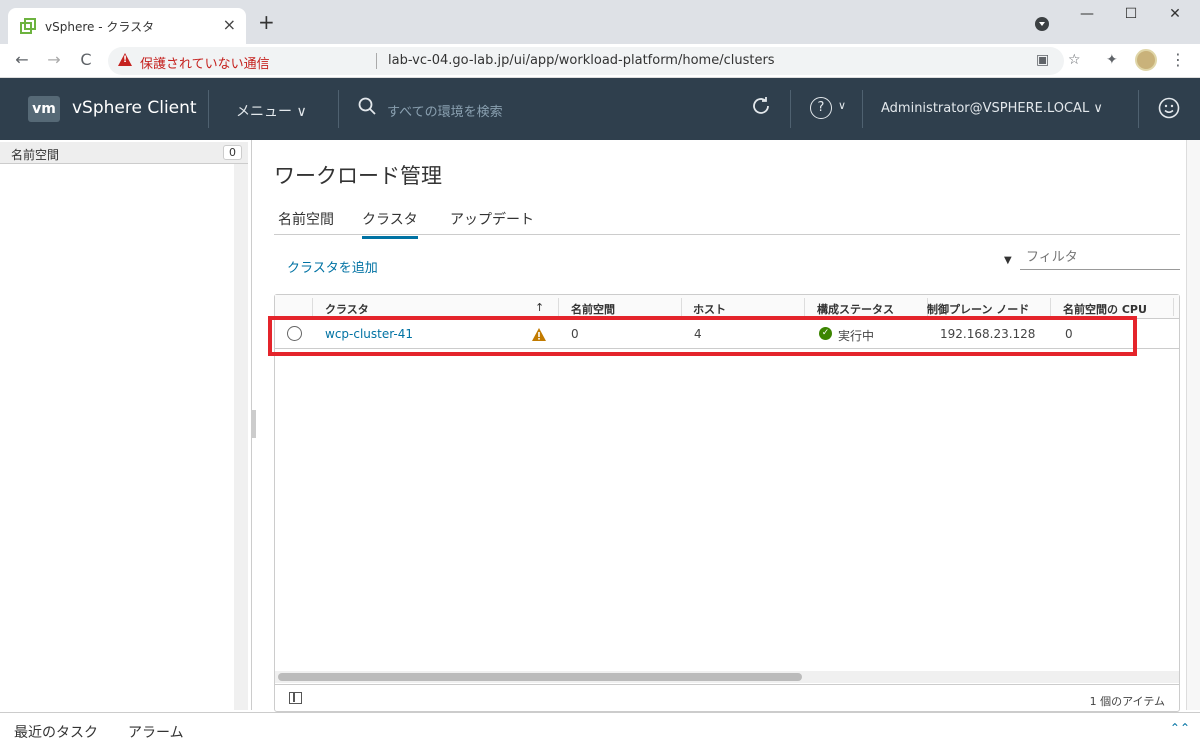  I want to click on add-cluster-link: クラスタを追加, so click(332, 266).